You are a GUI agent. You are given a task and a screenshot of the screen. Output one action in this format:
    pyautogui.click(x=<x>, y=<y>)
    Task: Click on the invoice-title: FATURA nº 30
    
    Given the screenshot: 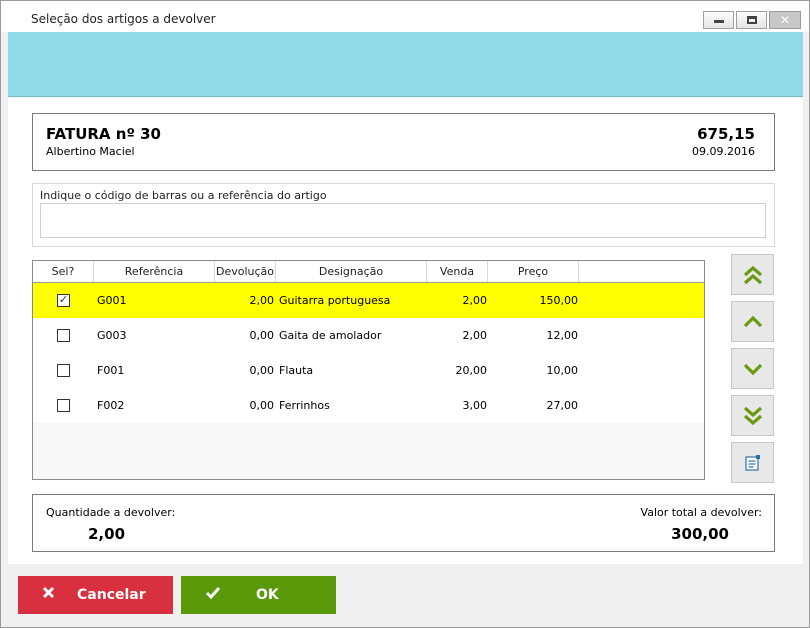 What is the action you would take?
    pyautogui.click(x=103, y=134)
    